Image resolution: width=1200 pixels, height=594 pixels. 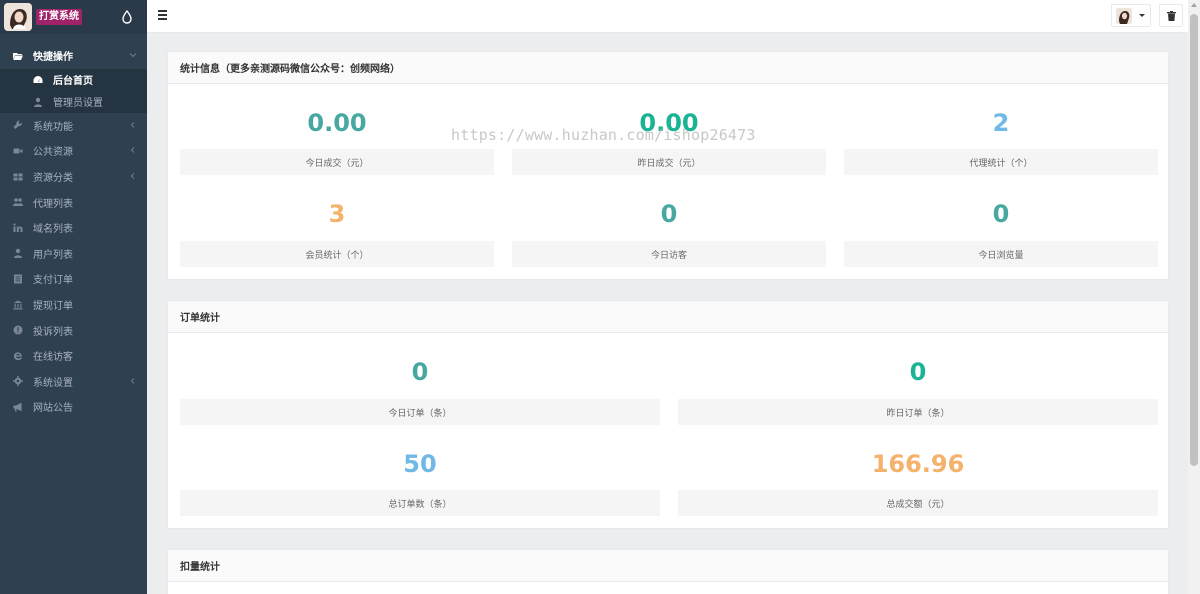 I want to click on sidebar-item-label: 域名列表, so click(x=53, y=230).